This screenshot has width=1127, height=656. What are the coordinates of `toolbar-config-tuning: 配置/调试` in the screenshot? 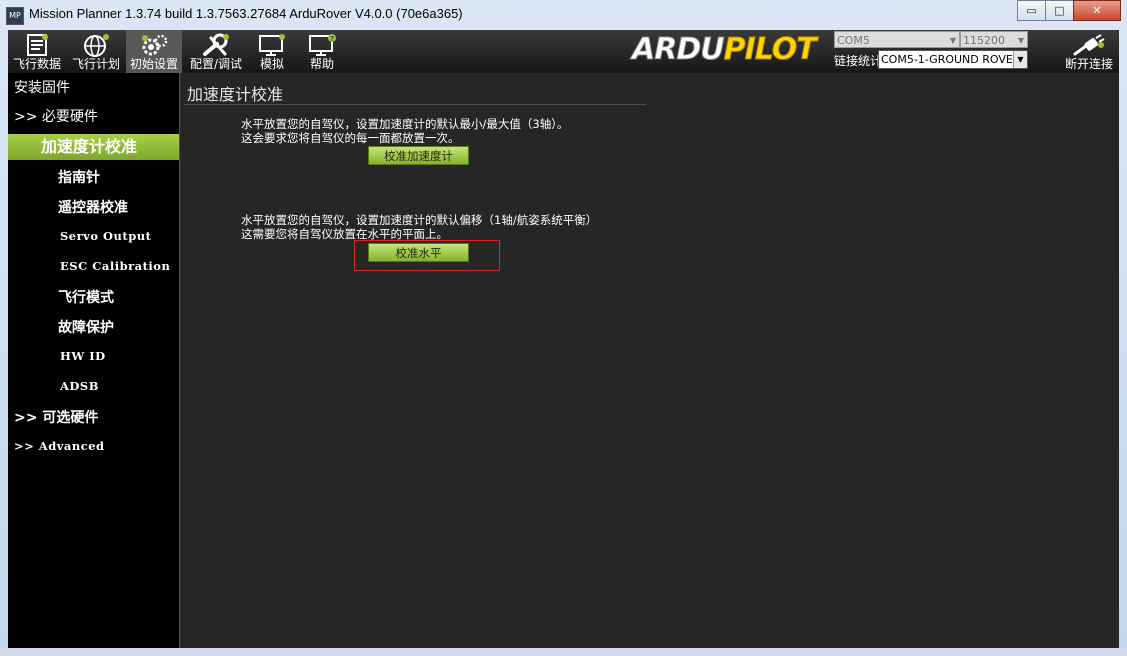 It's located at (216, 51).